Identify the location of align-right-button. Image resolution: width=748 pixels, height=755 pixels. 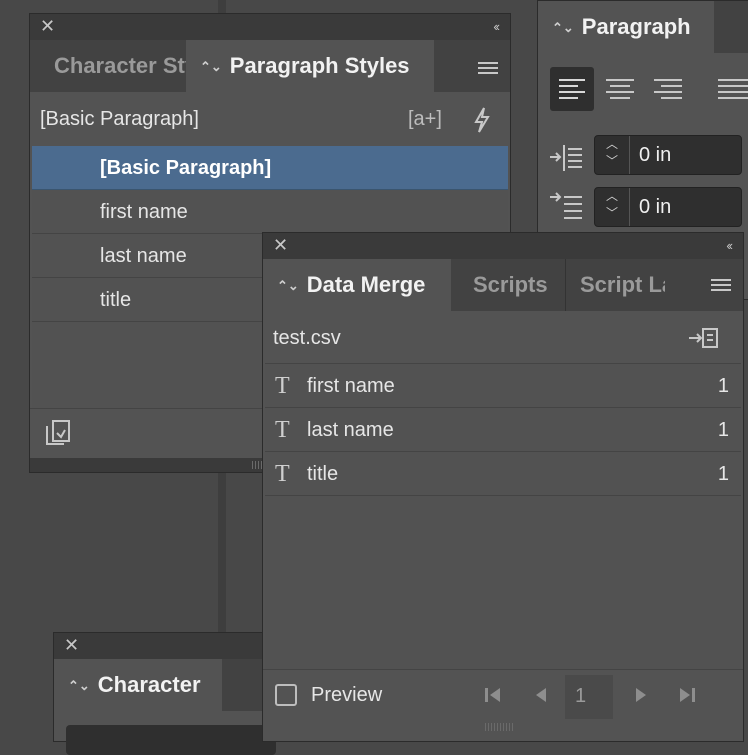
(668, 89).